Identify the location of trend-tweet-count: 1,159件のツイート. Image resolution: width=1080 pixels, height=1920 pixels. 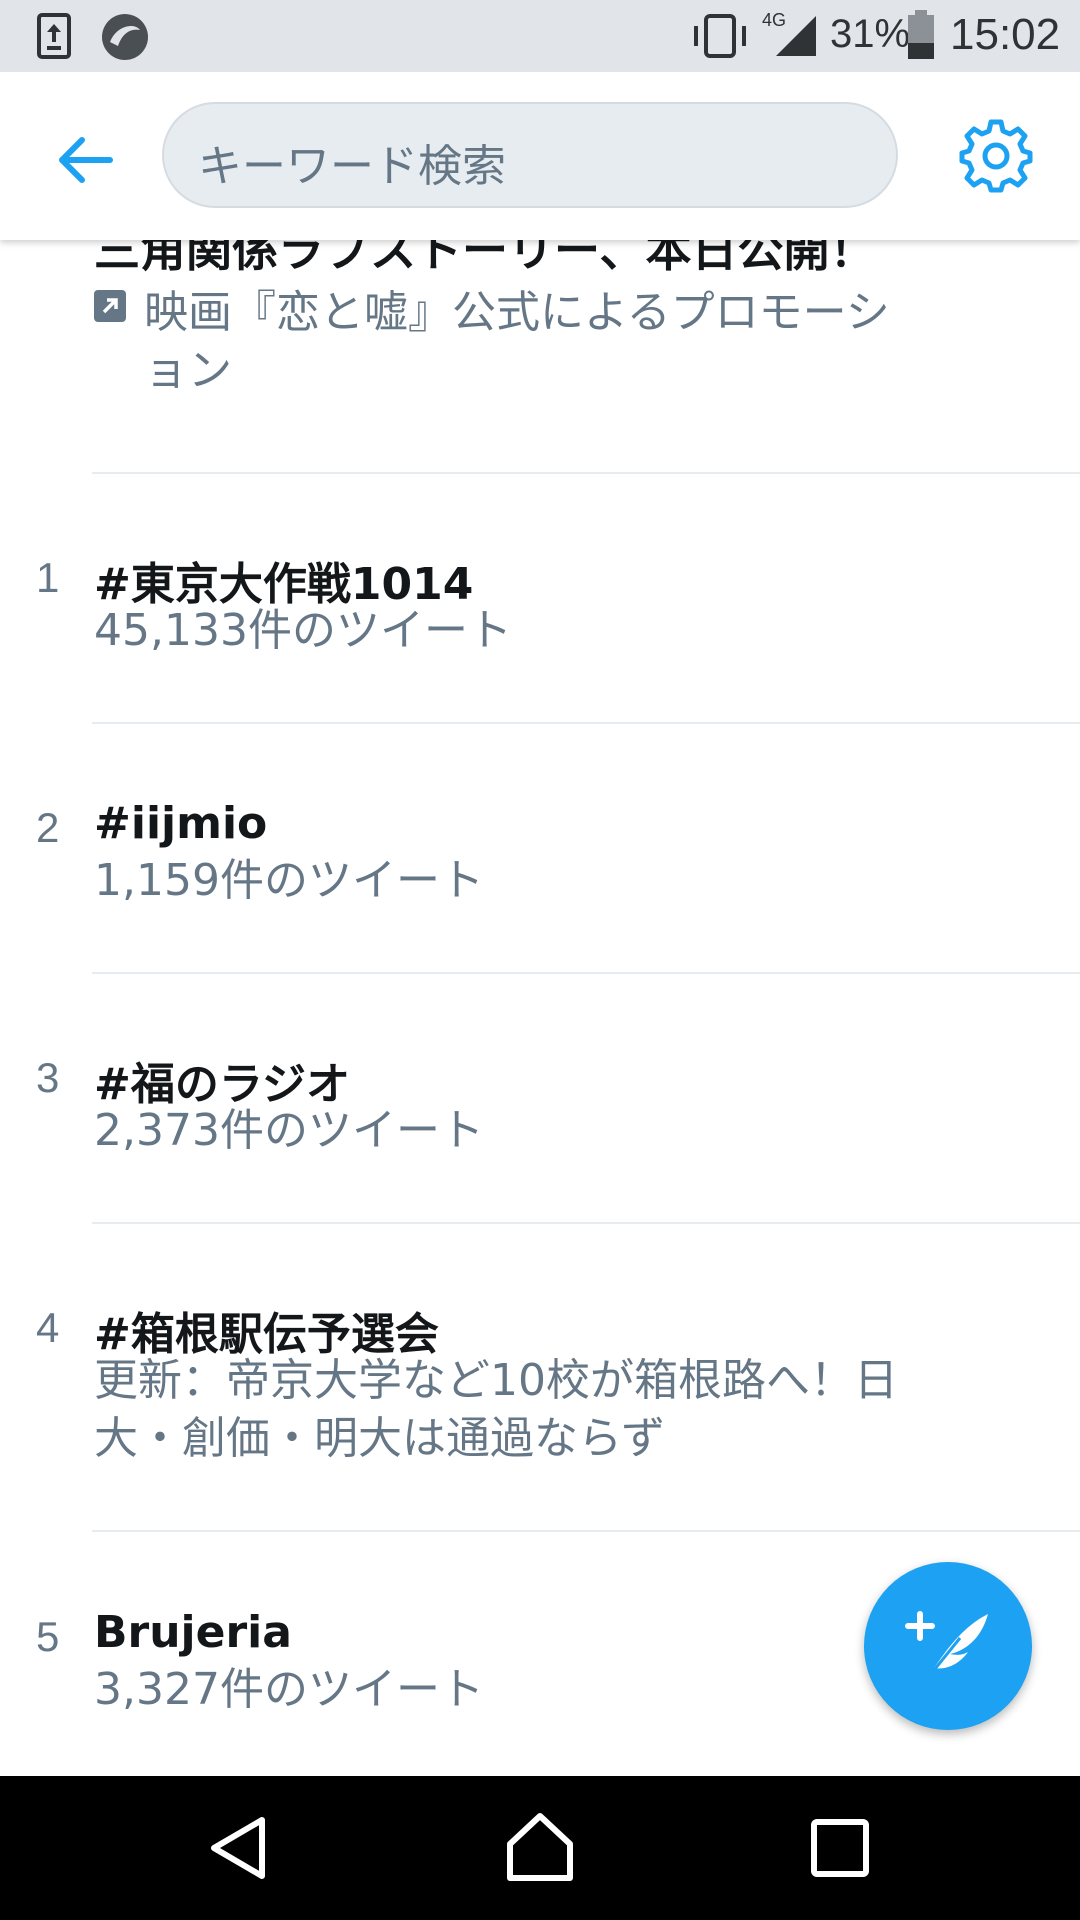
(289, 880).